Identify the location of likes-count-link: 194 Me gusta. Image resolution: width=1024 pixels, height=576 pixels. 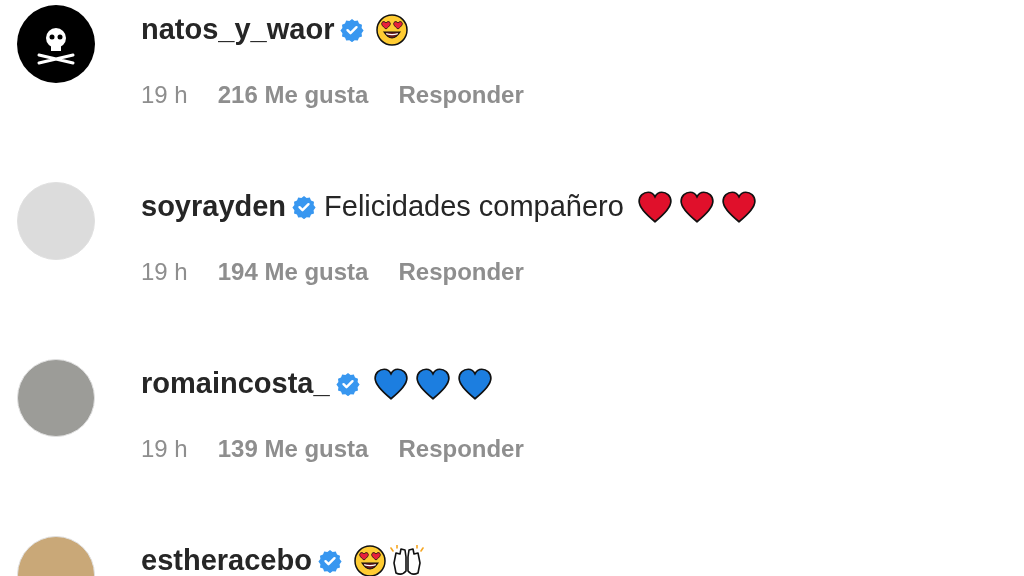
(293, 272).